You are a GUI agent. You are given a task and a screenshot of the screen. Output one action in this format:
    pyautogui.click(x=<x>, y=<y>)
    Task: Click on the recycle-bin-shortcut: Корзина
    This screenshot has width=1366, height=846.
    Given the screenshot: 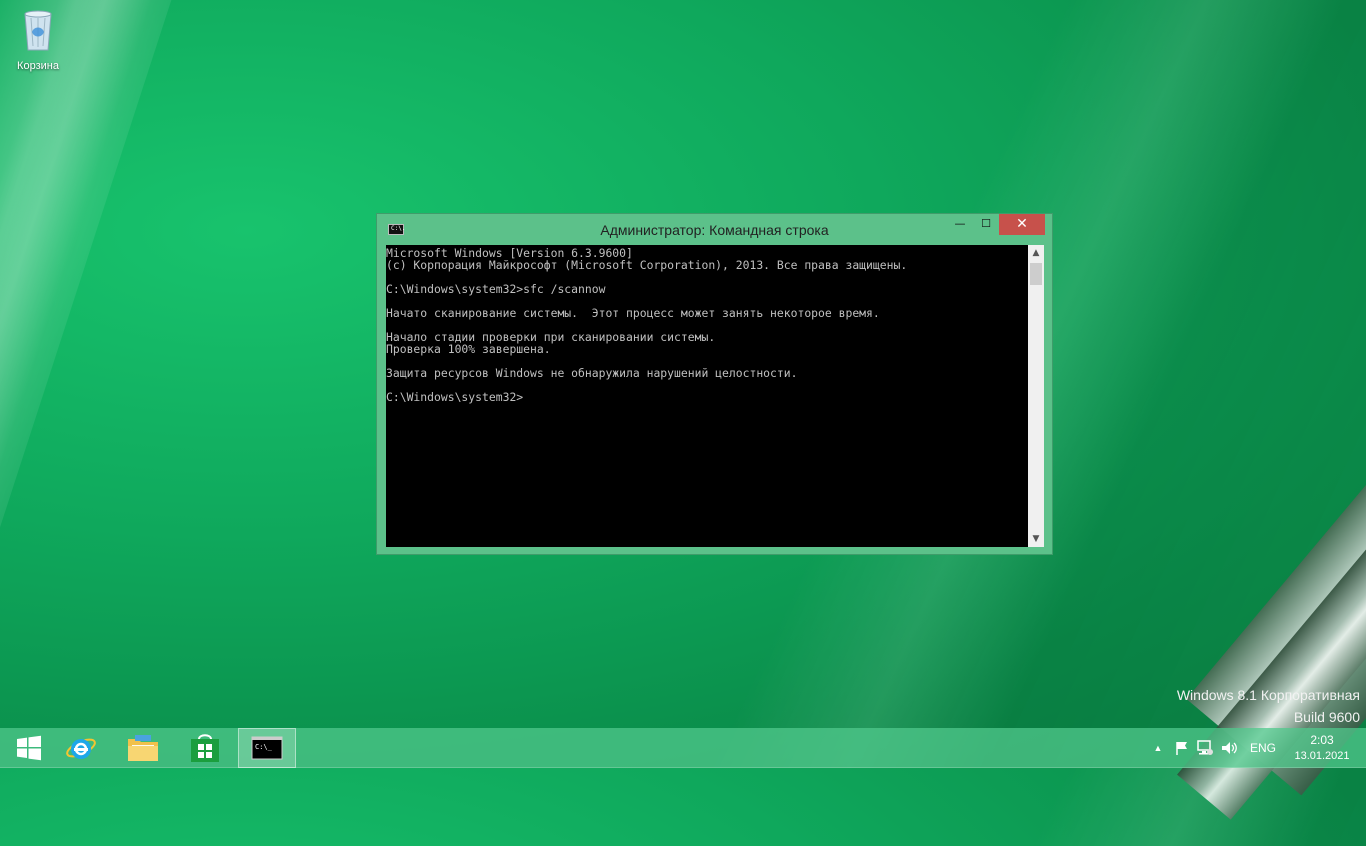 What is the action you would take?
    pyautogui.click(x=38, y=39)
    